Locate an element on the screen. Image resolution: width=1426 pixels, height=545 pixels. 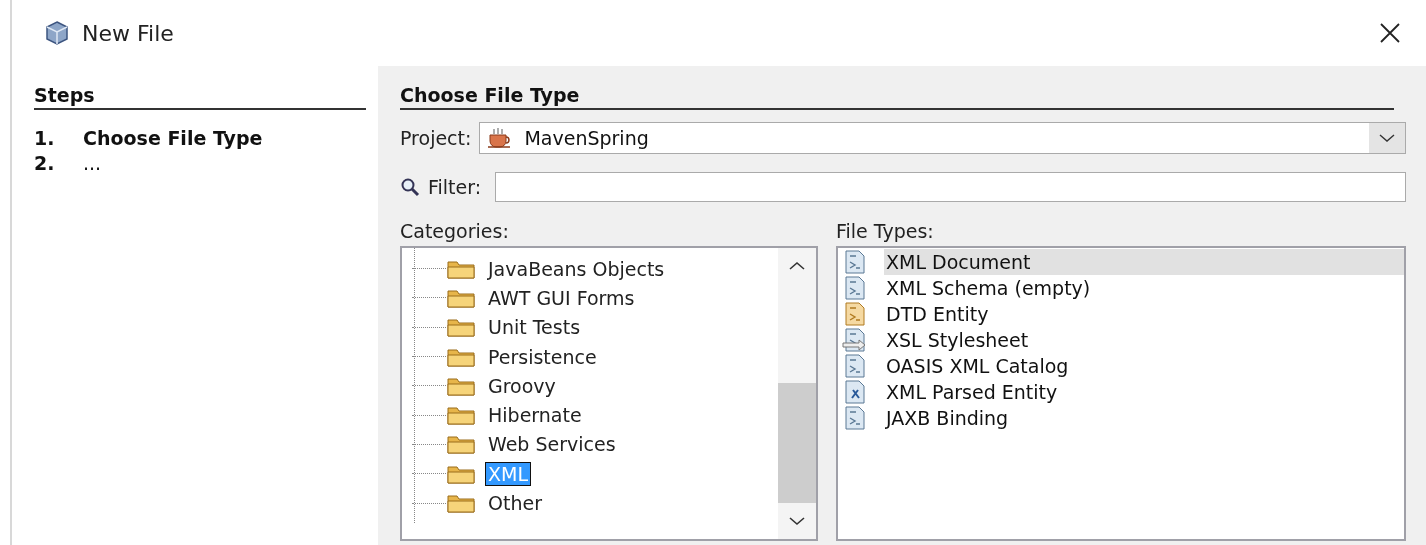
category-item: Hibernate is located at coordinates (535, 415).